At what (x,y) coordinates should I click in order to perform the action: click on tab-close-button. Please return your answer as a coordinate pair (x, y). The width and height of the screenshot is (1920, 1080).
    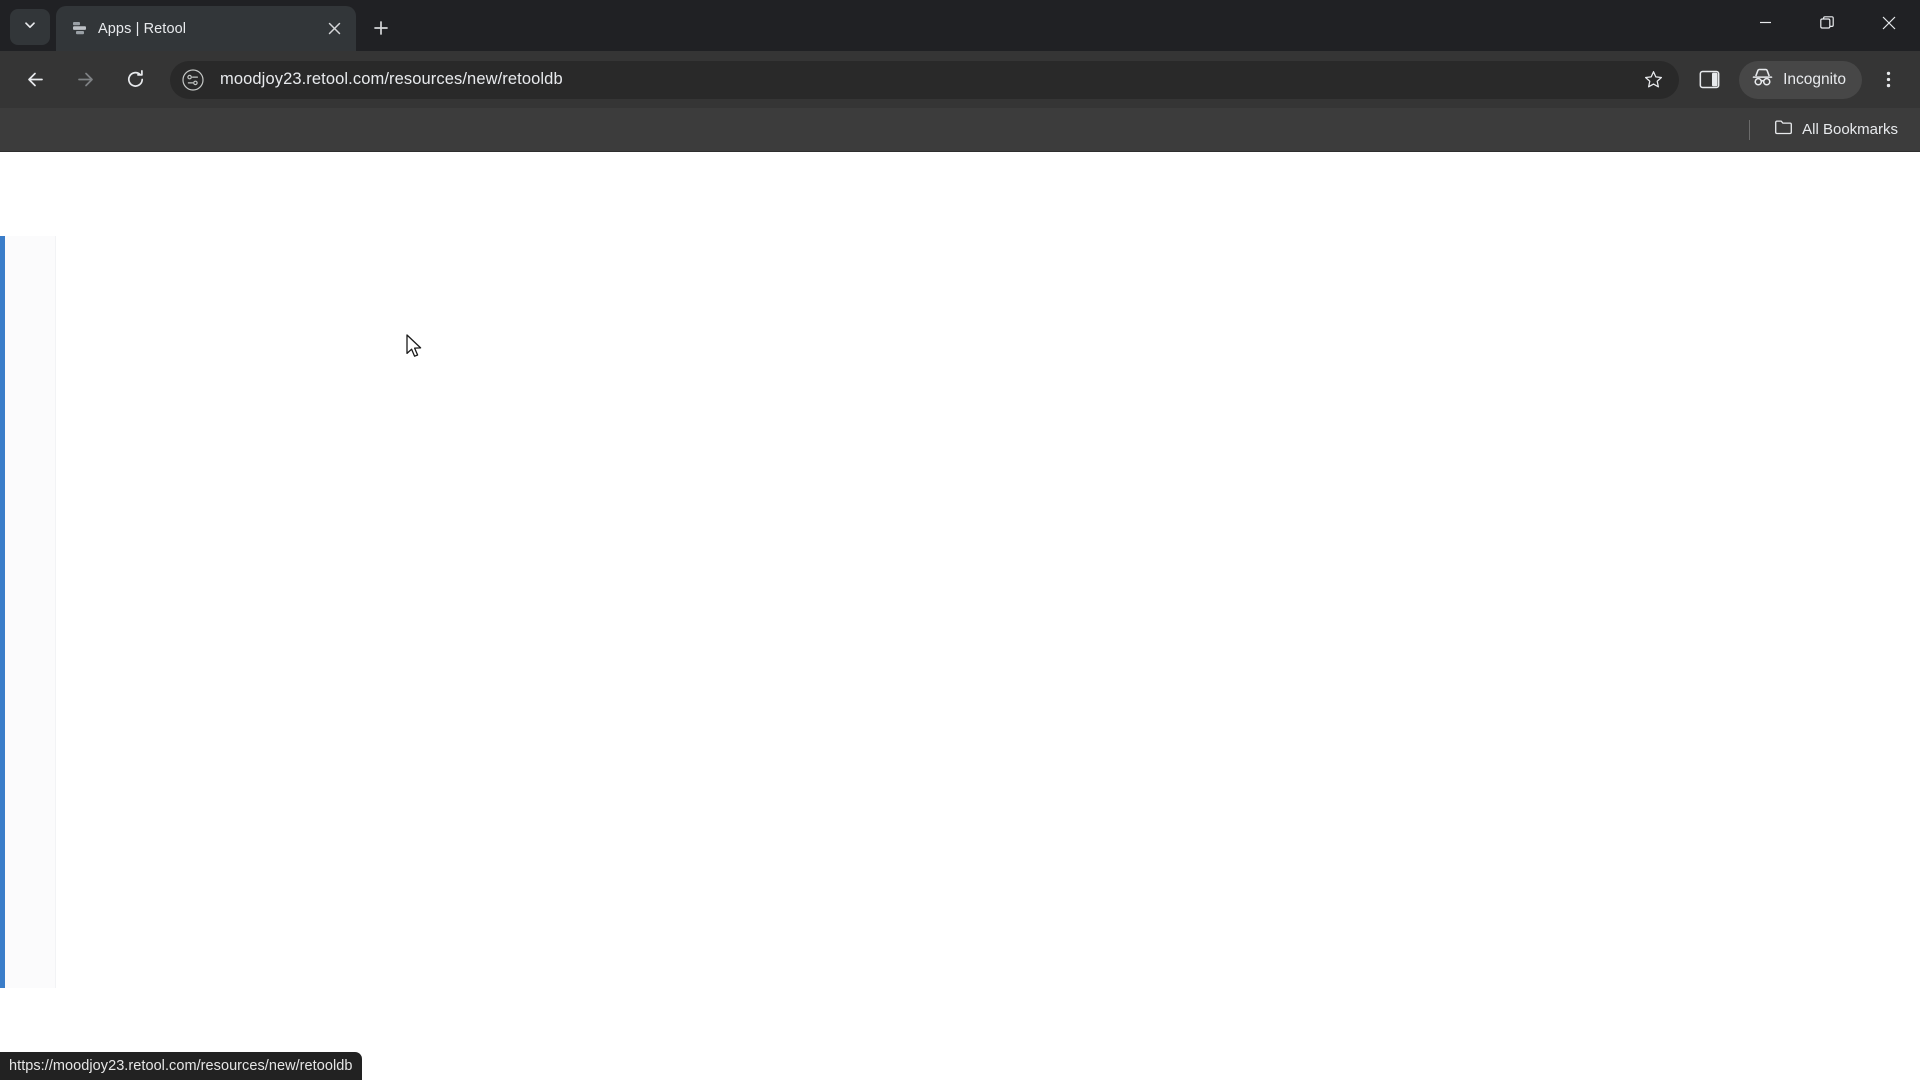
    Looking at the image, I should click on (334, 29).